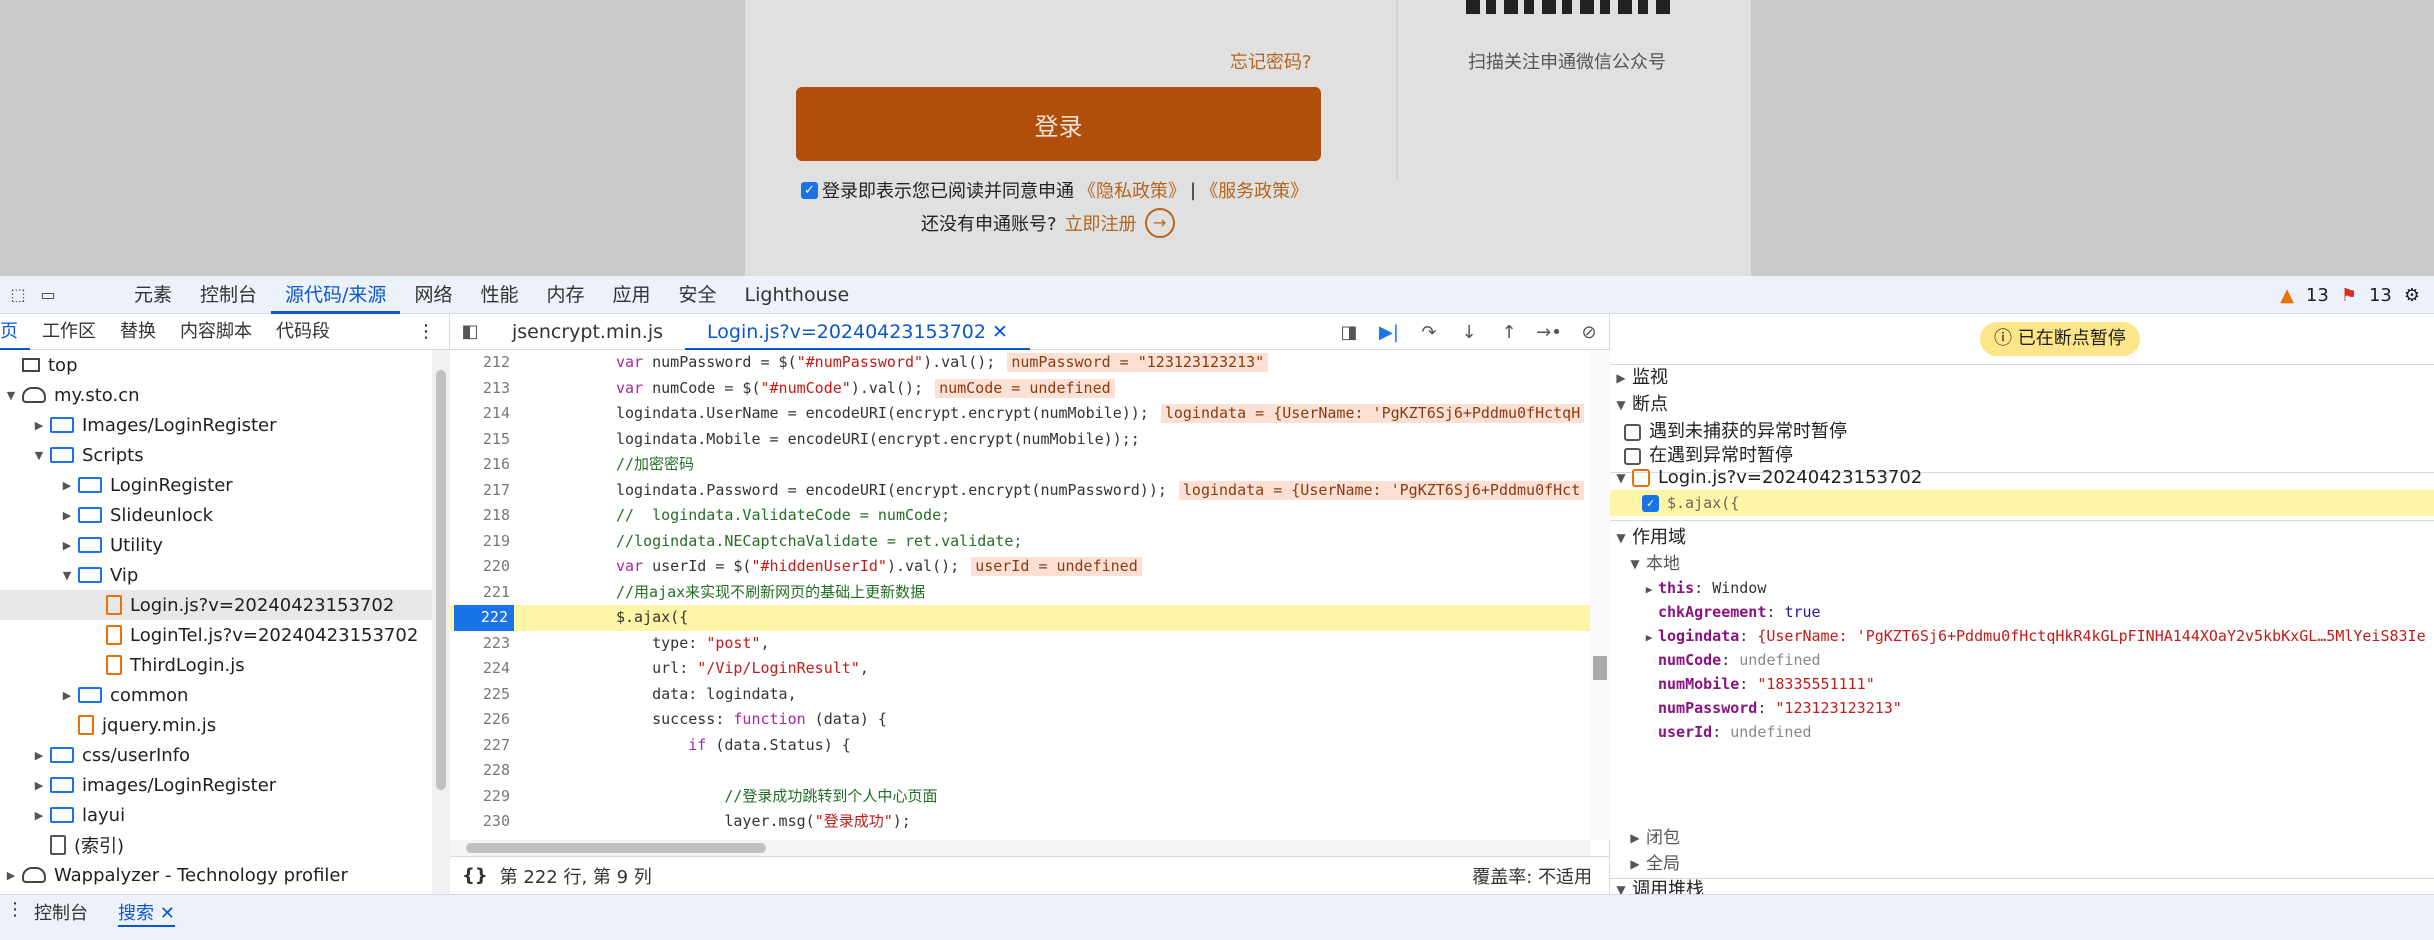 The height and width of the screenshot is (940, 2434). What do you see at coordinates (1429, 332) in the screenshot?
I see `step-over-icon: ↷` at bounding box center [1429, 332].